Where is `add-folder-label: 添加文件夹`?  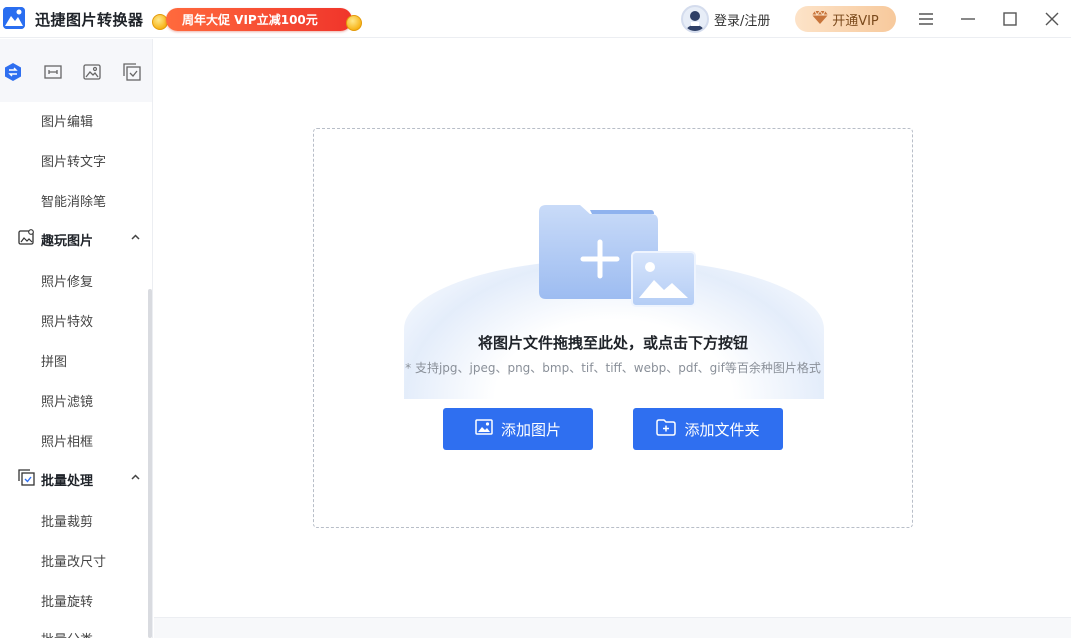
add-folder-label: 添加文件夹 is located at coordinates (722, 429).